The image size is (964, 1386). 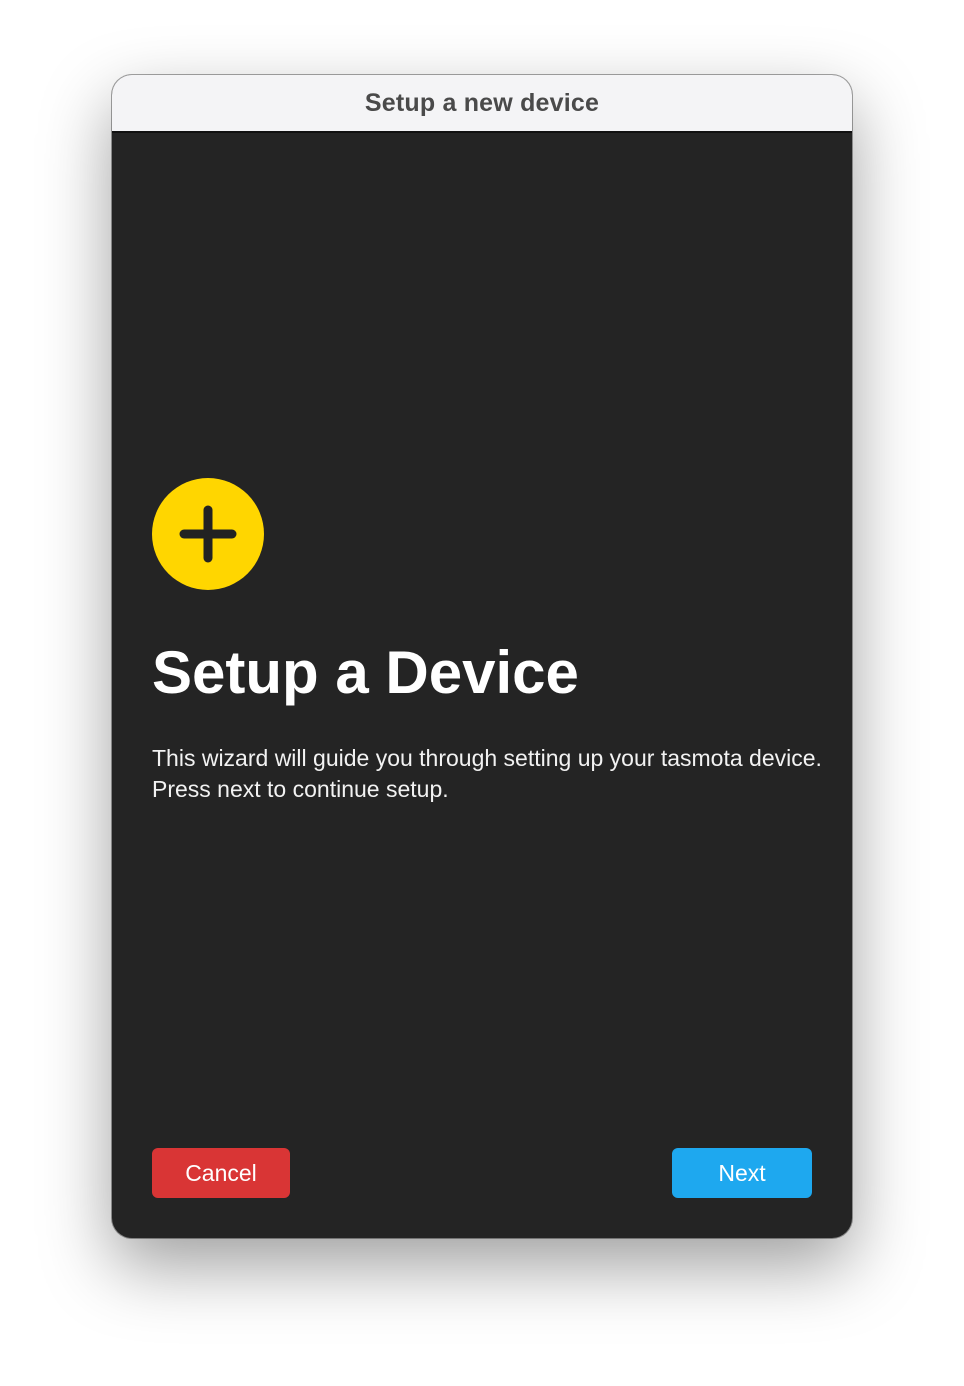 I want to click on cancel-button: Cancel, so click(x=221, y=1173).